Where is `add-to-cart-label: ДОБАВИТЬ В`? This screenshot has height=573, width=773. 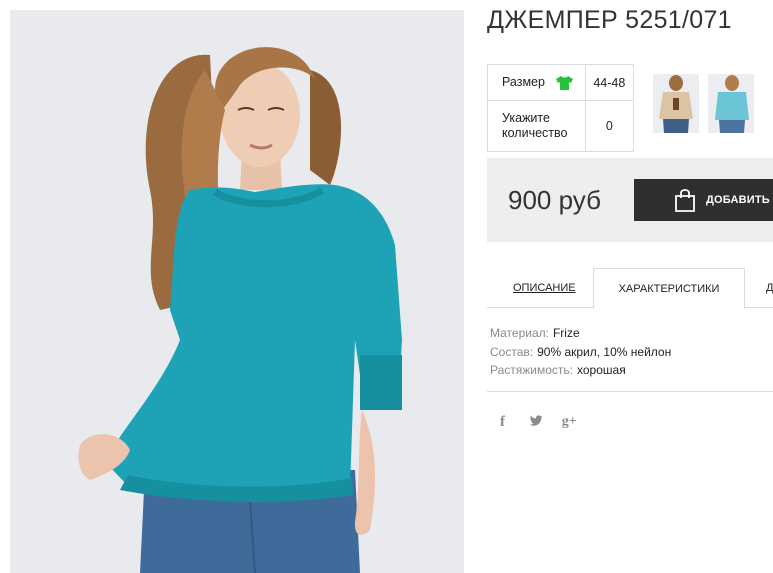
add-to-cart-label: ДОБАВИТЬ В is located at coordinates (739, 200).